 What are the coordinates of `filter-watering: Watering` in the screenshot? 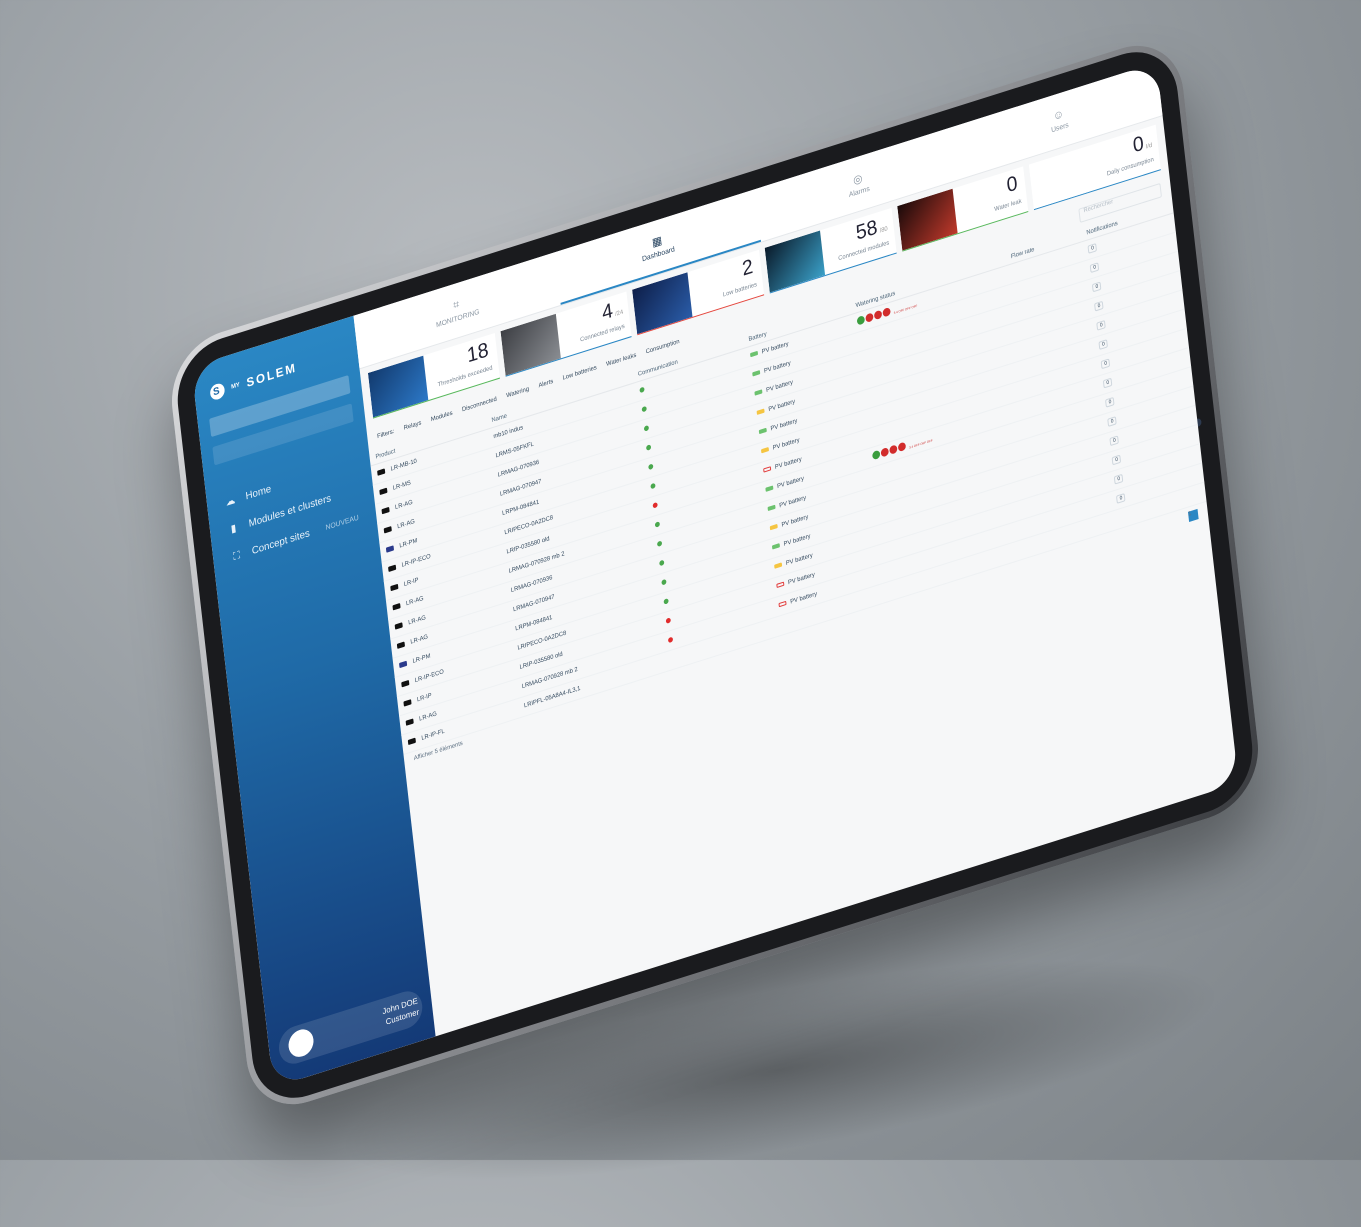 It's located at (517, 392).